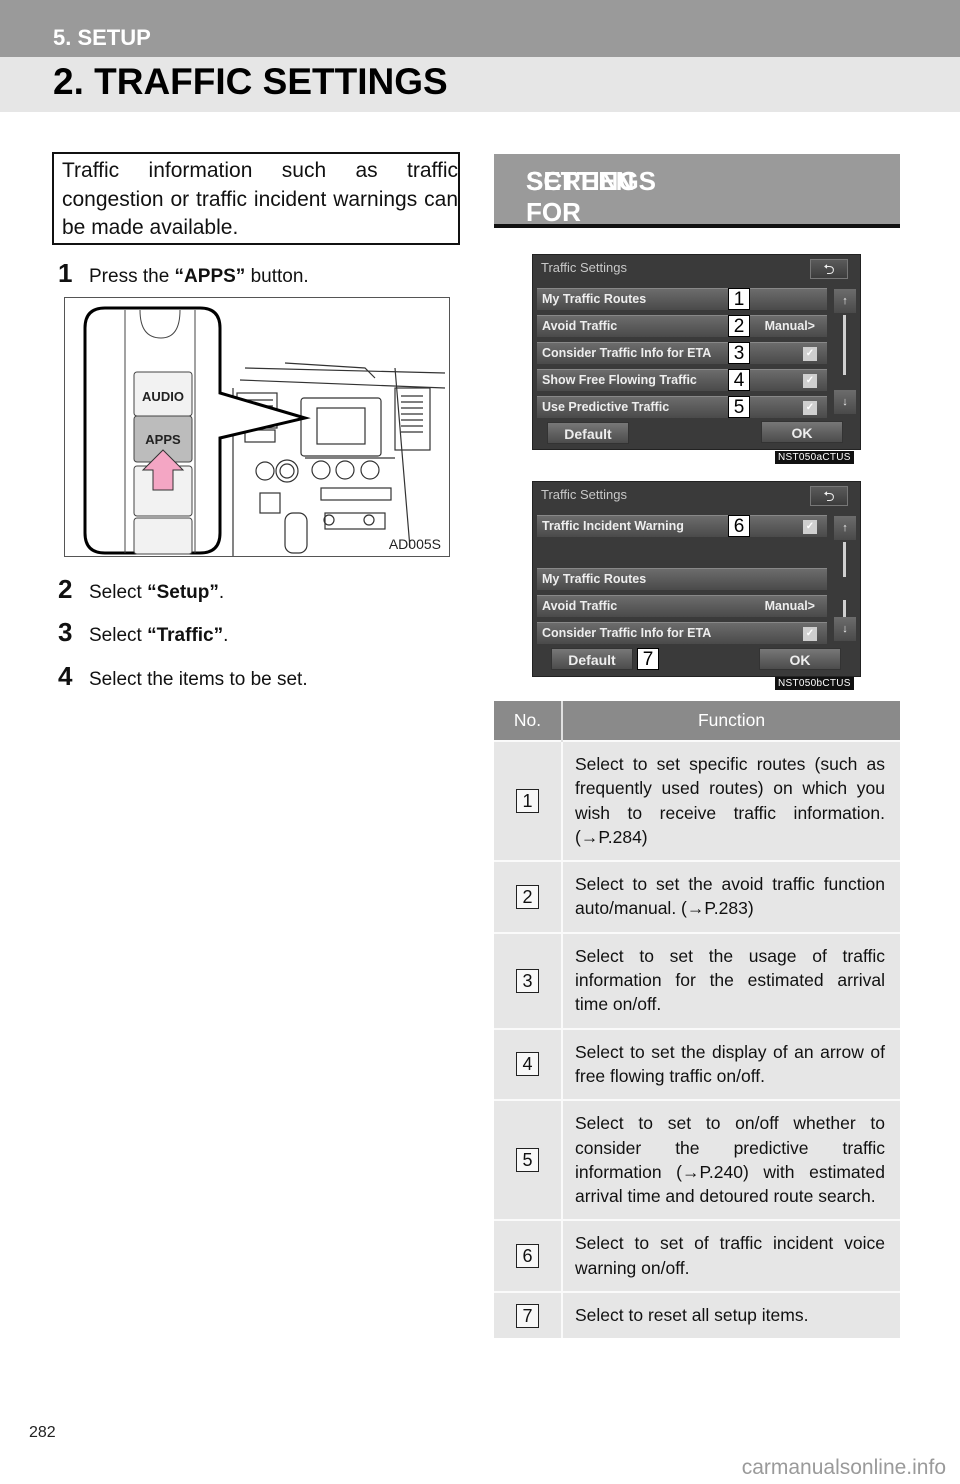  Describe the element at coordinates (118, 592) in the screenshot. I see `step-text: Select` at that location.